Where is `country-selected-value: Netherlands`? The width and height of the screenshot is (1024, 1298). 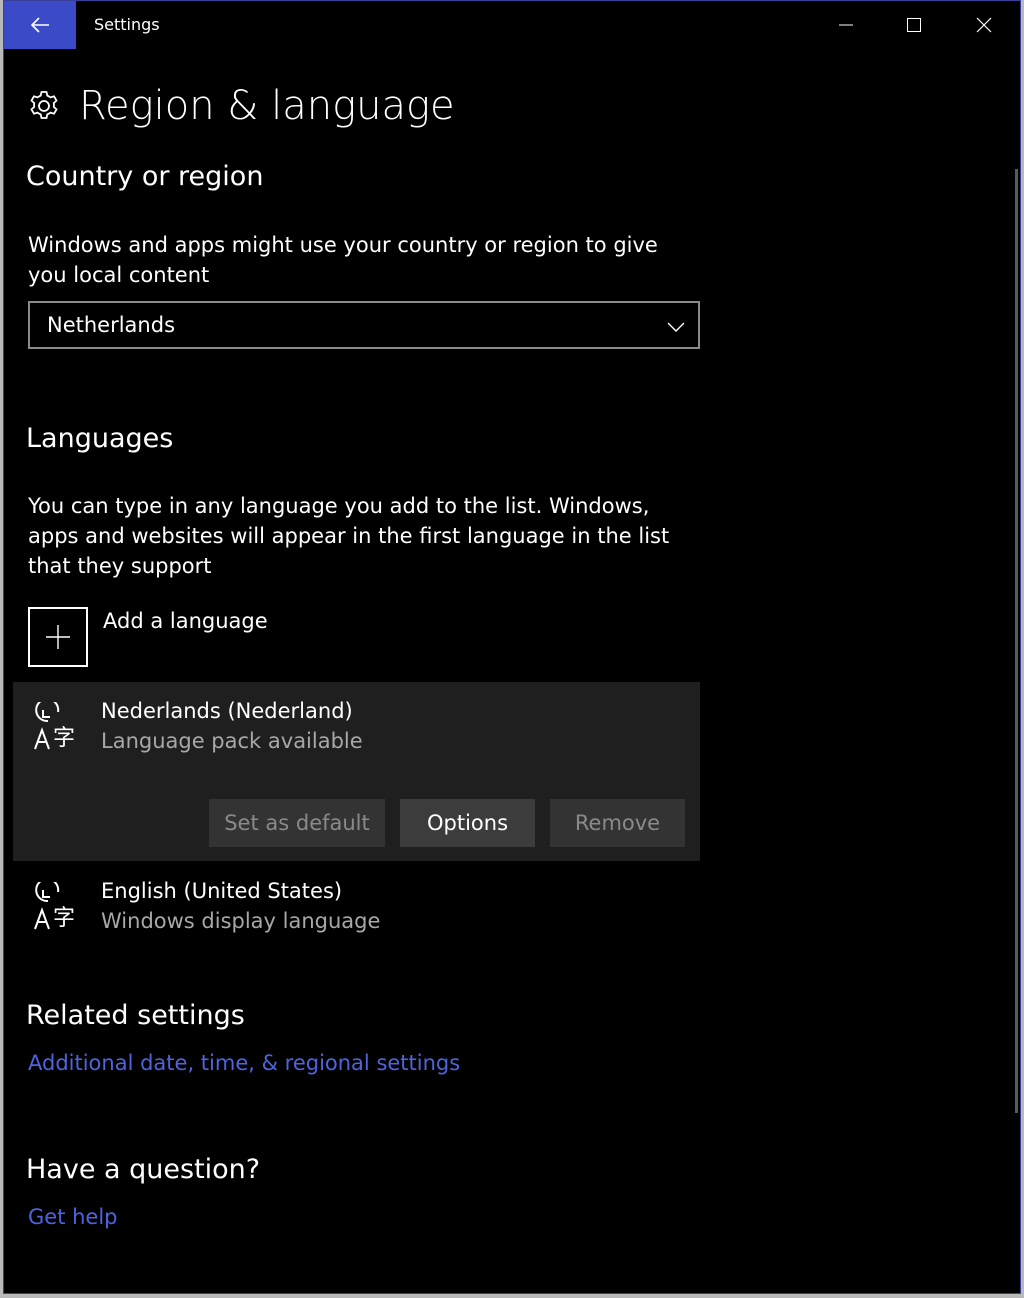
country-selected-value: Netherlands is located at coordinates (111, 325).